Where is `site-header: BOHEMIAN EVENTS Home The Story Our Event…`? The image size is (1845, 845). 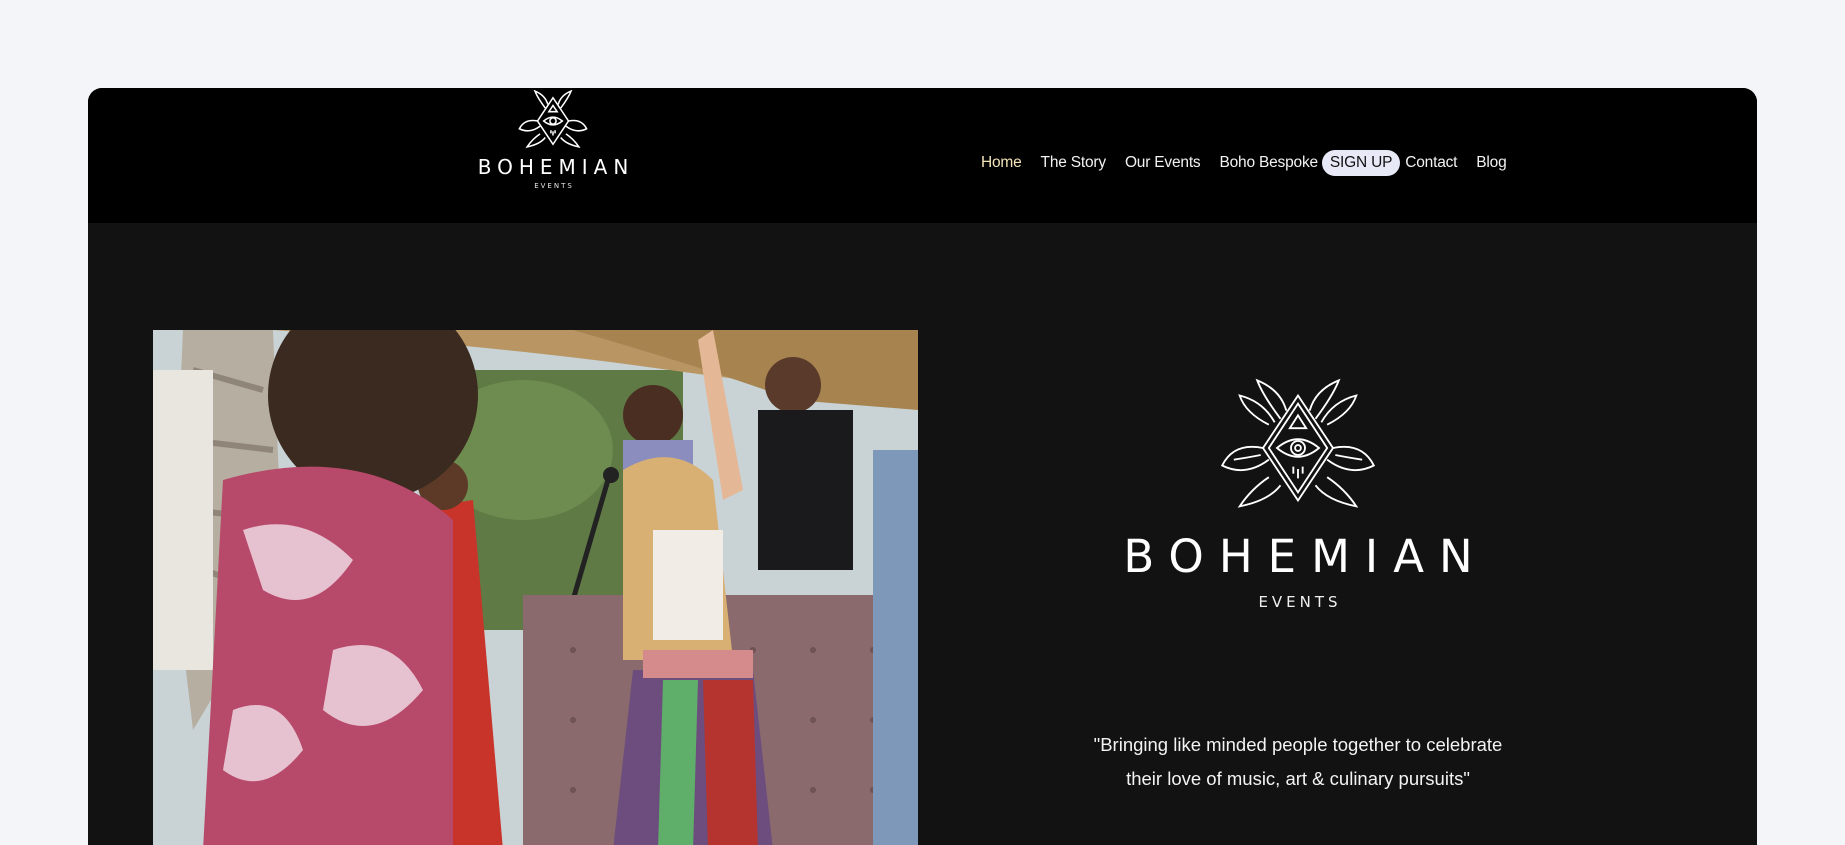
site-header: BOHEMIAN EVENTS Home The Story Our Event… is located at coordinates (922, 155).